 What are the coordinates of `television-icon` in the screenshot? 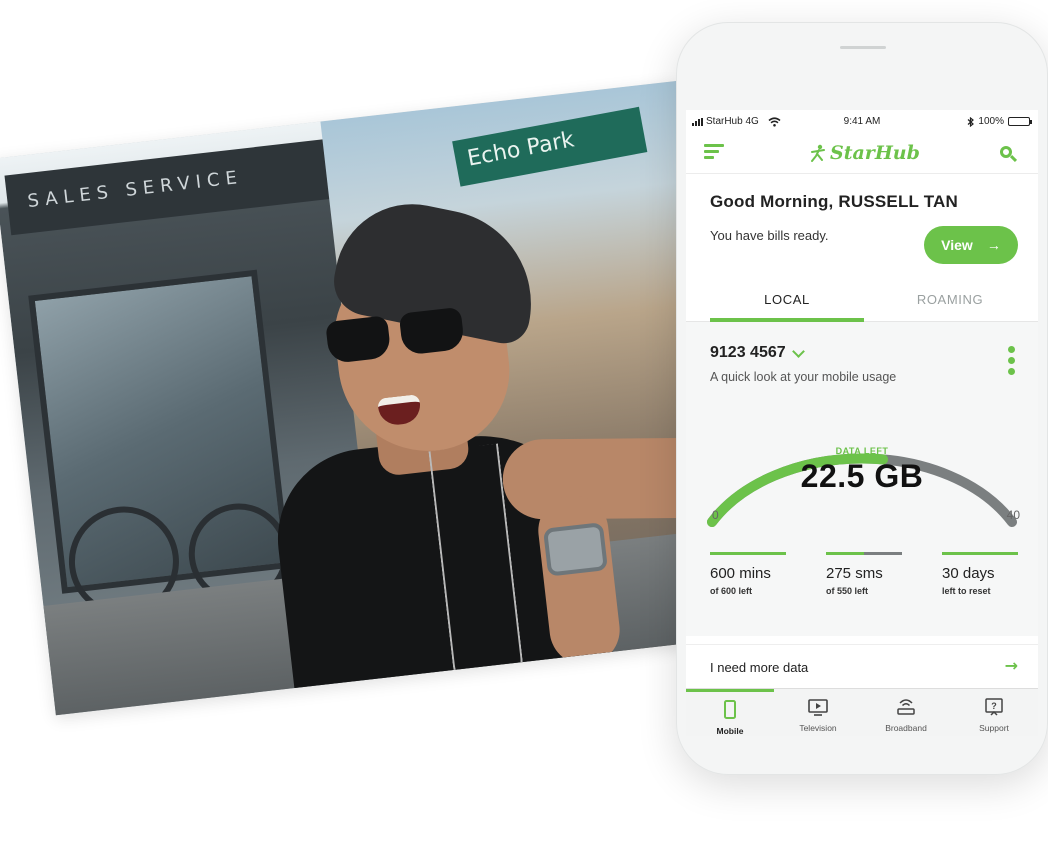 It's located at (818, 707).